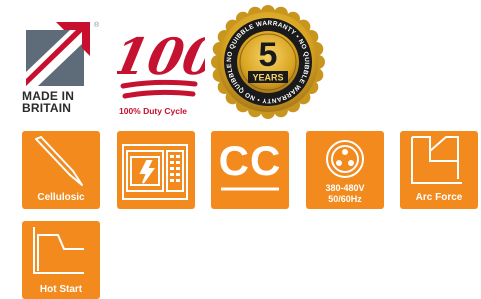  What do you see at coordinates (250, 189) in the screenshot?
I see `cc-underline` at bounding box center [250, 189].